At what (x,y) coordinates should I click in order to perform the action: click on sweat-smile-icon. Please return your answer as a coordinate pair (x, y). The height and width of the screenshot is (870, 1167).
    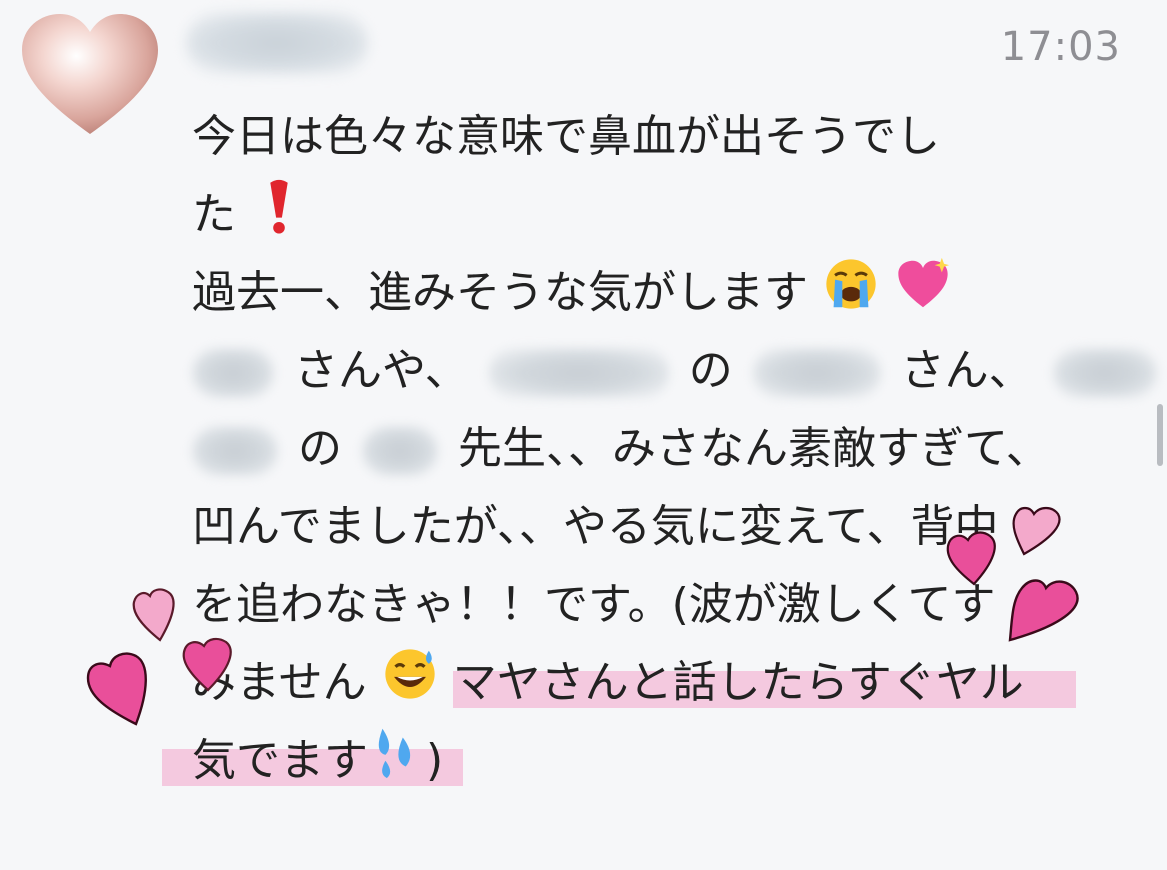
    Looking at the image, I should click on (410, 674).